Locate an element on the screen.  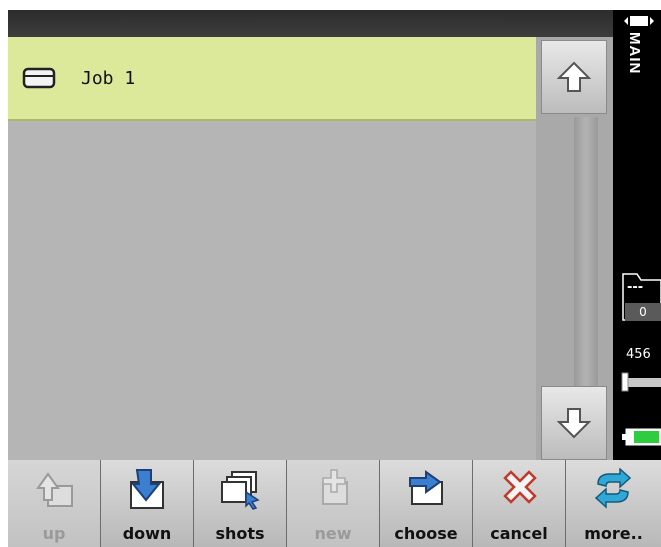
up-button: up is located at coordinates (54, 503).